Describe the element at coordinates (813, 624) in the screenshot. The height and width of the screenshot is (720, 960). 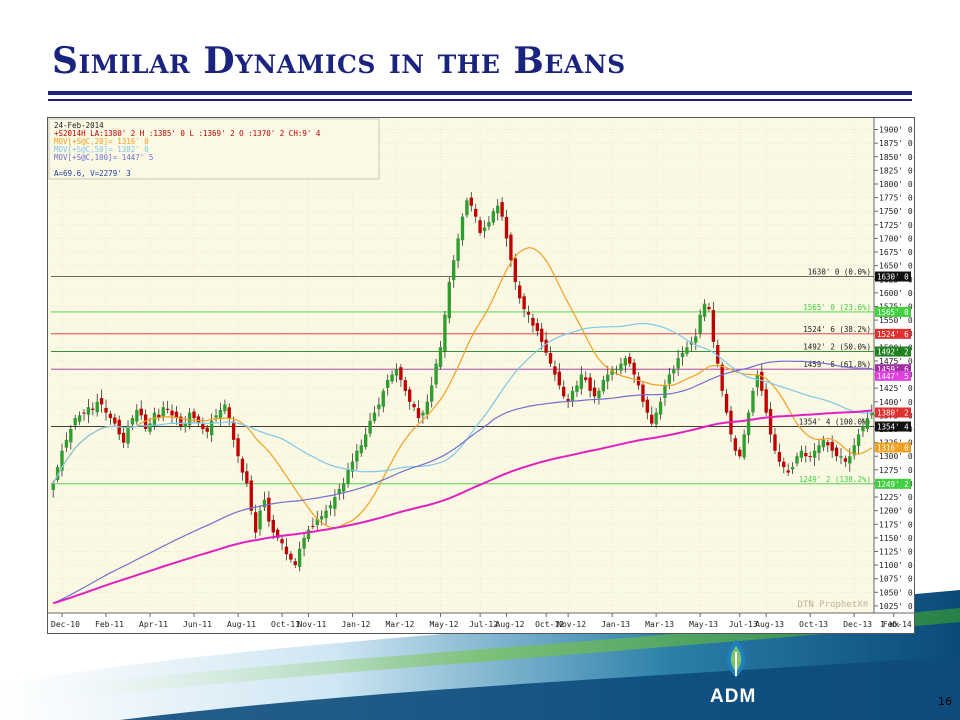
I see `x-tick-label: Oct-13` at that location.